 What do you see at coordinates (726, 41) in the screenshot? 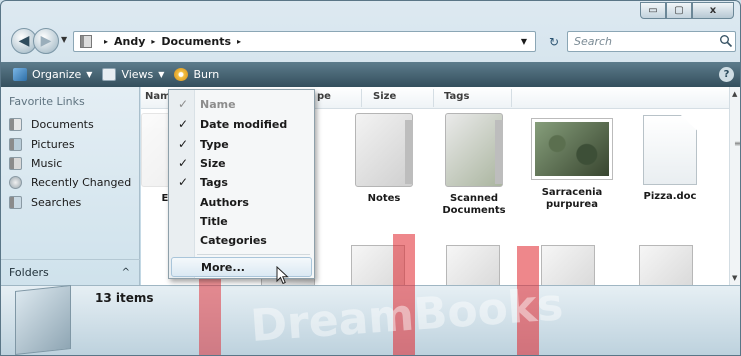
I see `search-icon` at bounding box center [726, 41].